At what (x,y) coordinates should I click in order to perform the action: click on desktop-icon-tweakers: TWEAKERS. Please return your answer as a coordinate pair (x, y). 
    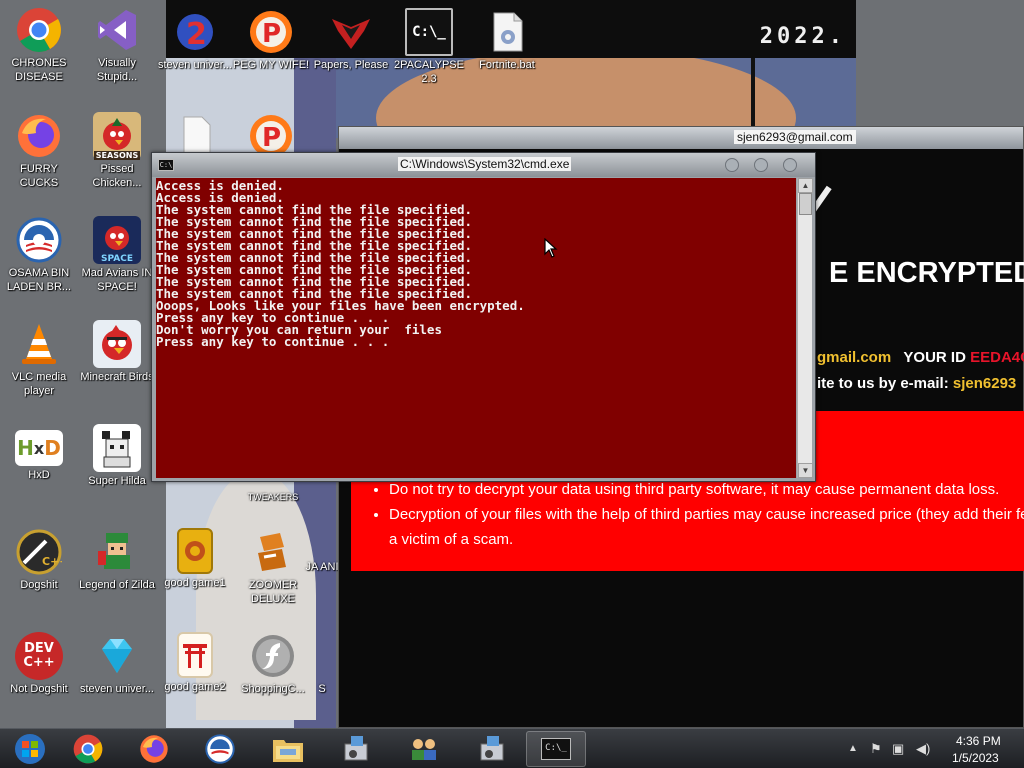
    Looking at the image, I should click on (273, 497).